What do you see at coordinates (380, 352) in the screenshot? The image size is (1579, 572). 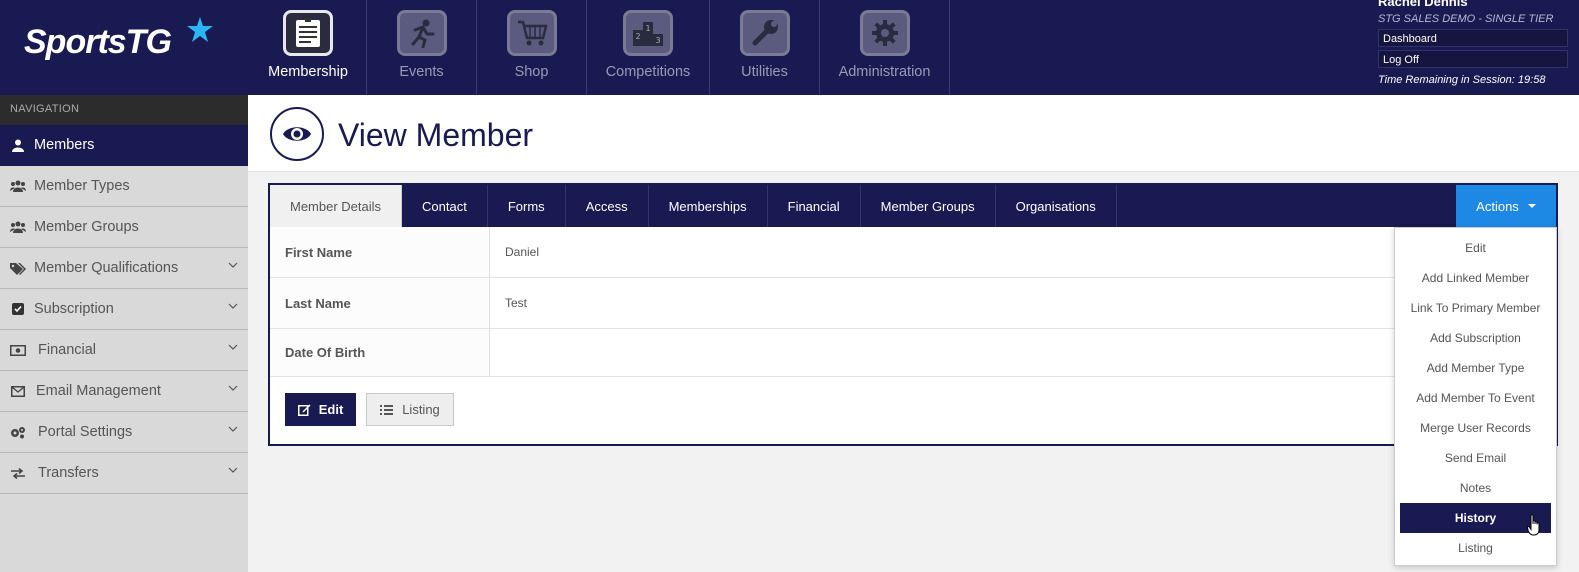 I see `field-label: Date Of Birth` at bounding box center [380, 352].